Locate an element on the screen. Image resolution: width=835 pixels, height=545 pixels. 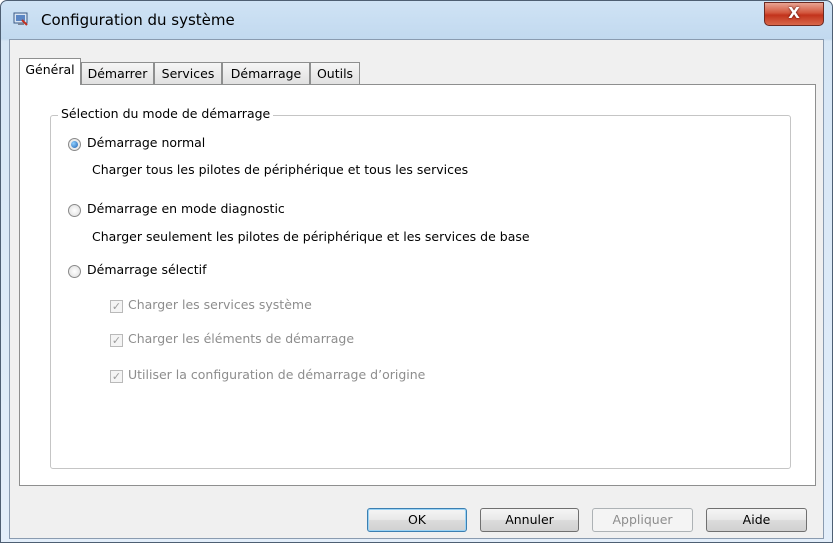
tab-general: Général is located at coordinates (50, 71).